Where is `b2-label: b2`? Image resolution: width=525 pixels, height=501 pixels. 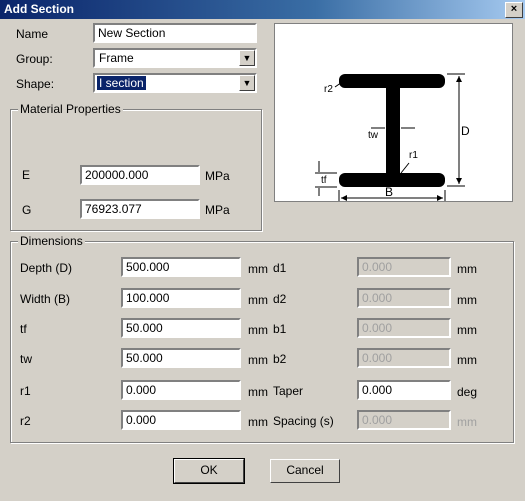
b2-label: b2 is located at coordinates (280, 359).